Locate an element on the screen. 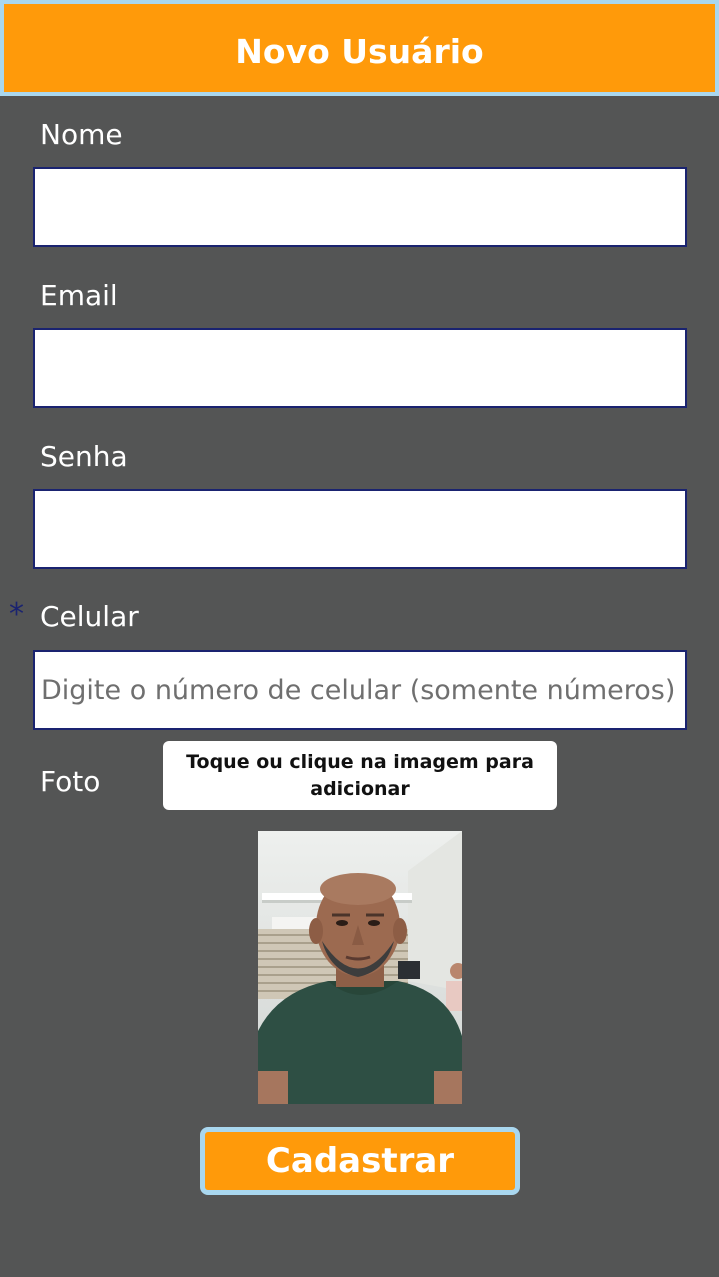 The width and height of the screenshot is (719, 1277). celular-label: Celular is located at coordinates (89, 616).